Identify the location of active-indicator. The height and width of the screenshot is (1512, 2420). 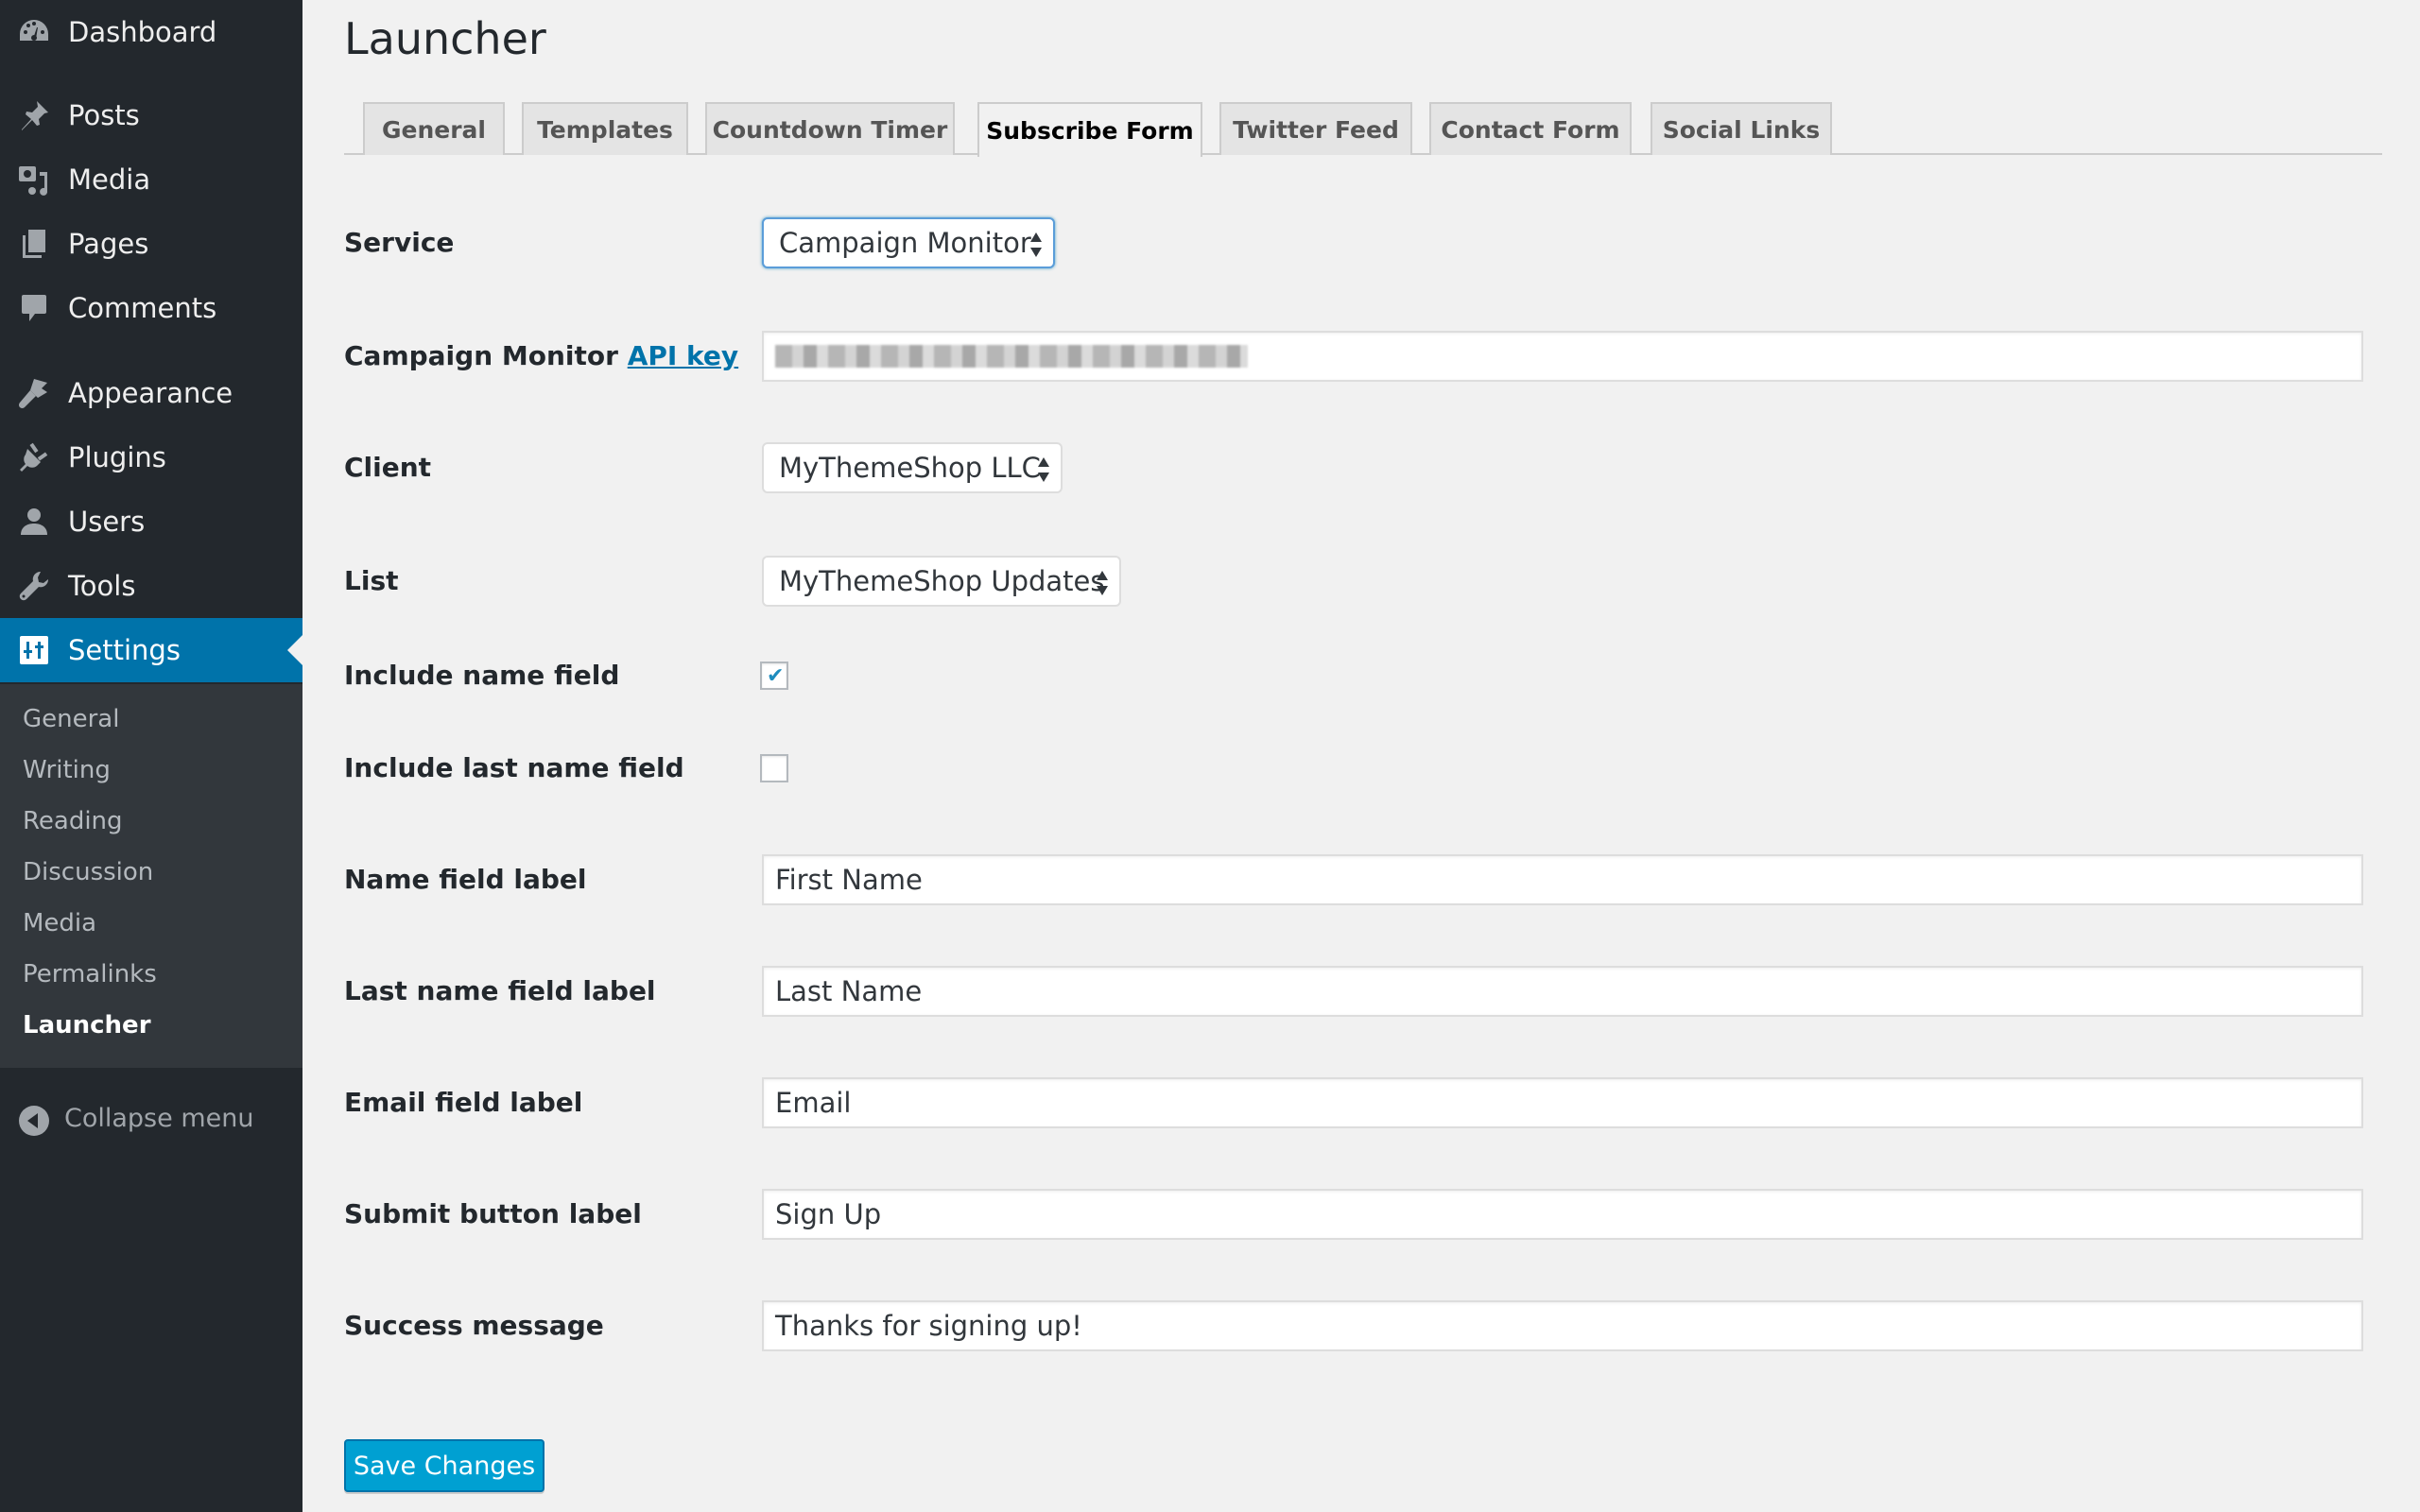
(294, 650).